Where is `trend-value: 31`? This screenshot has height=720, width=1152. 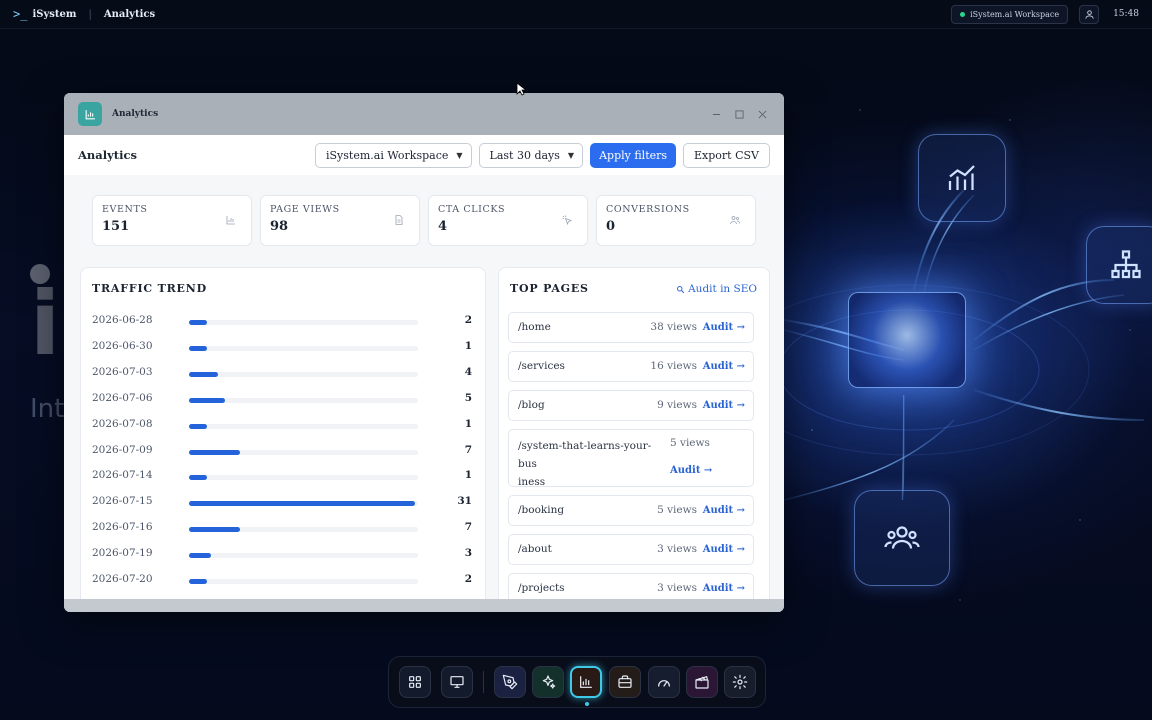
trend-value: 31 is located at coordinates (464, 501).